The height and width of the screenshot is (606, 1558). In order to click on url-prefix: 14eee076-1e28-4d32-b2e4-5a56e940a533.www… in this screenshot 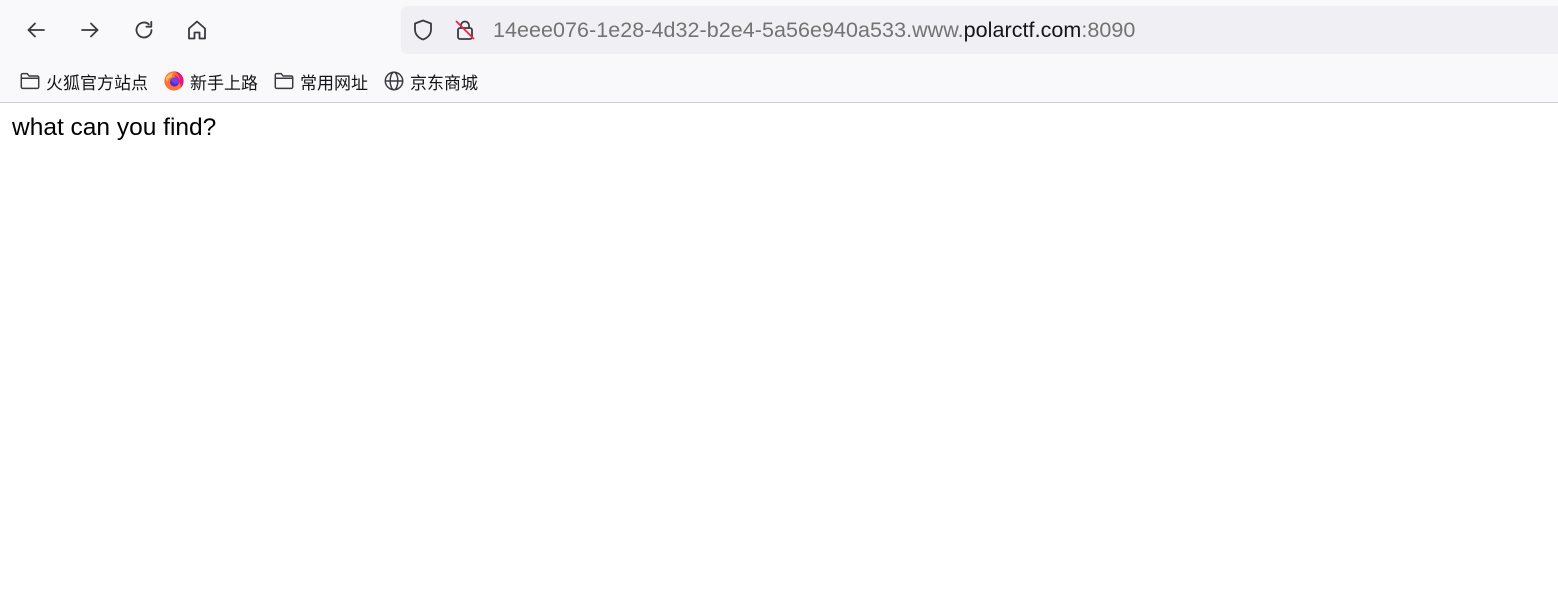, I will do `click(728, 30)`.